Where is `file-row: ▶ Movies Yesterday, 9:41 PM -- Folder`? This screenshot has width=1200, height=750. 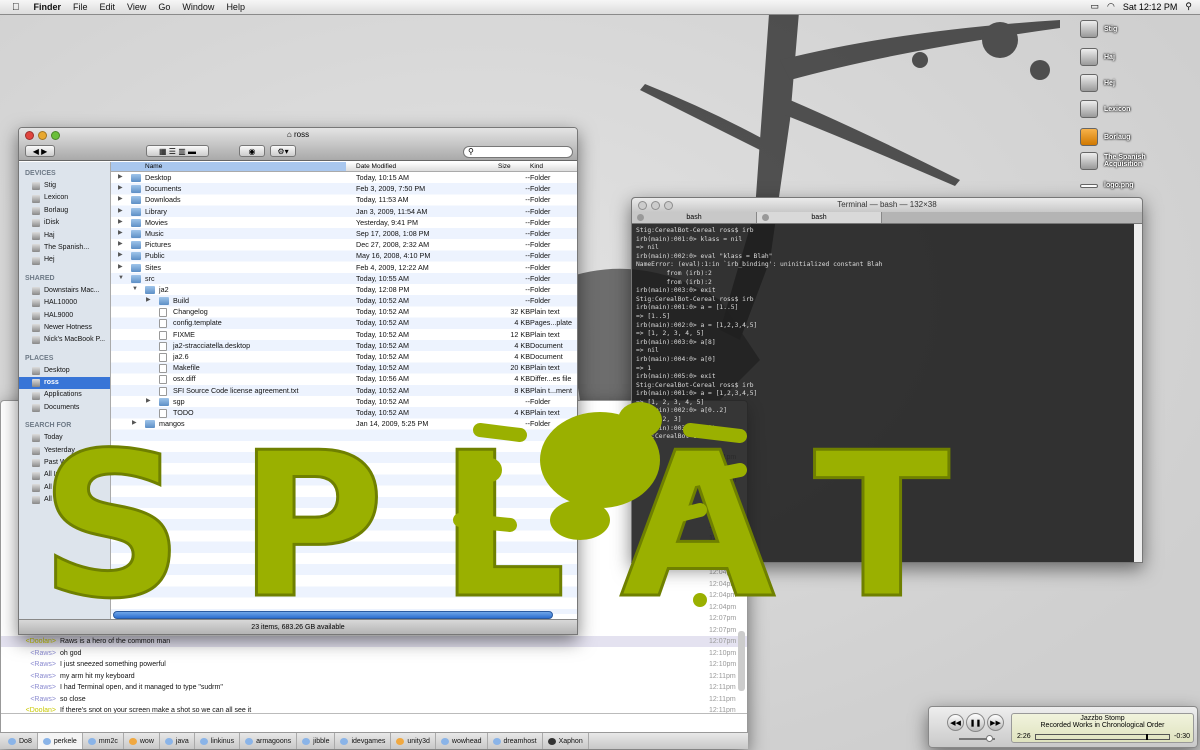 file-row: ▶ Movies Yesterday, 9:41 PM -- Folder is located at coordinates (344, 222).